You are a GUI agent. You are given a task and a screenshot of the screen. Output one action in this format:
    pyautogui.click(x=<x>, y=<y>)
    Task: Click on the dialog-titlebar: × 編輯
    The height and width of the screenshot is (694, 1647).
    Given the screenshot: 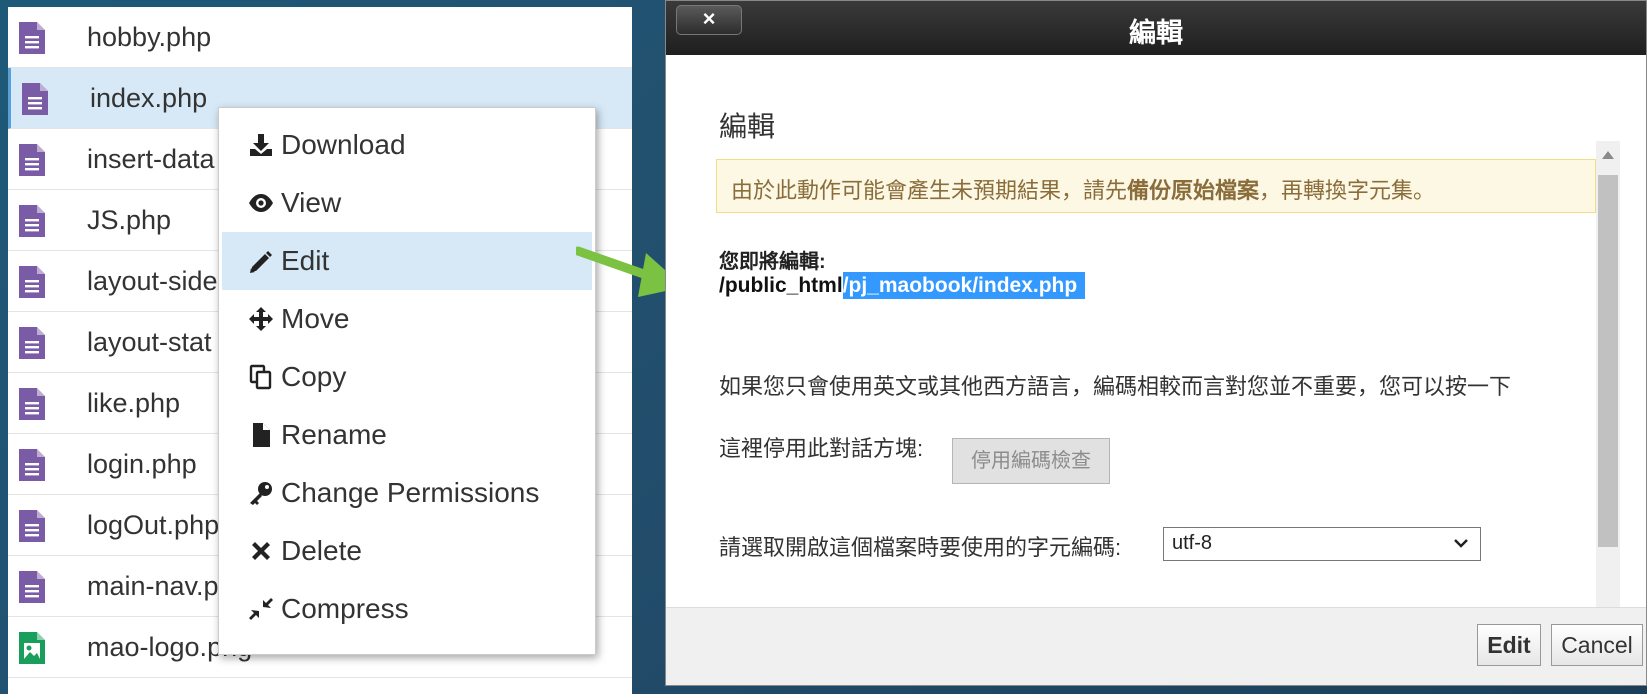 What is the action you would take?
    pyautogui.click(x=1156, y=28)
    